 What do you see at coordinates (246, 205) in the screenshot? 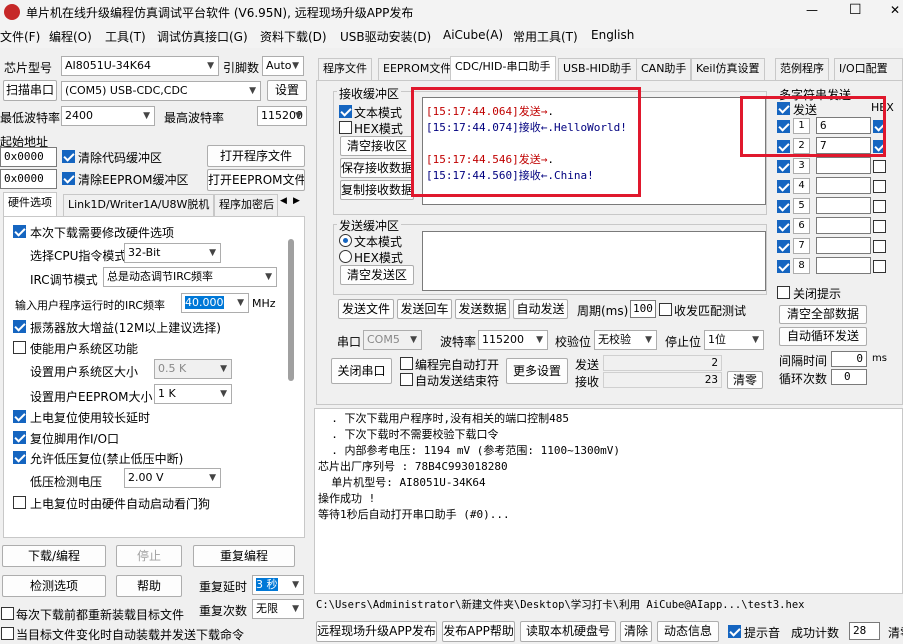
I see `tab-encrypt: 程序加密后` at bounding box center [246, 205].